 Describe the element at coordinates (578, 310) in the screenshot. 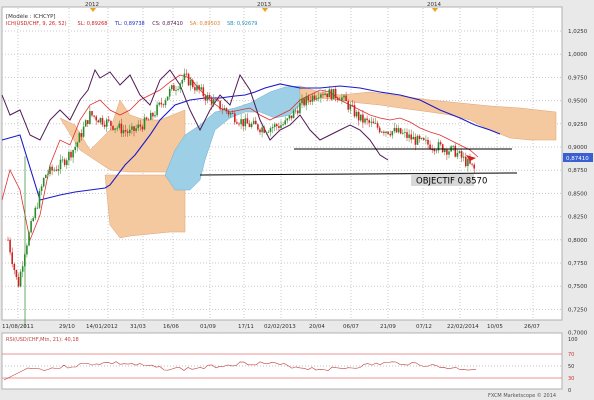

I see `price-tick-label: 0,7250` at that location.